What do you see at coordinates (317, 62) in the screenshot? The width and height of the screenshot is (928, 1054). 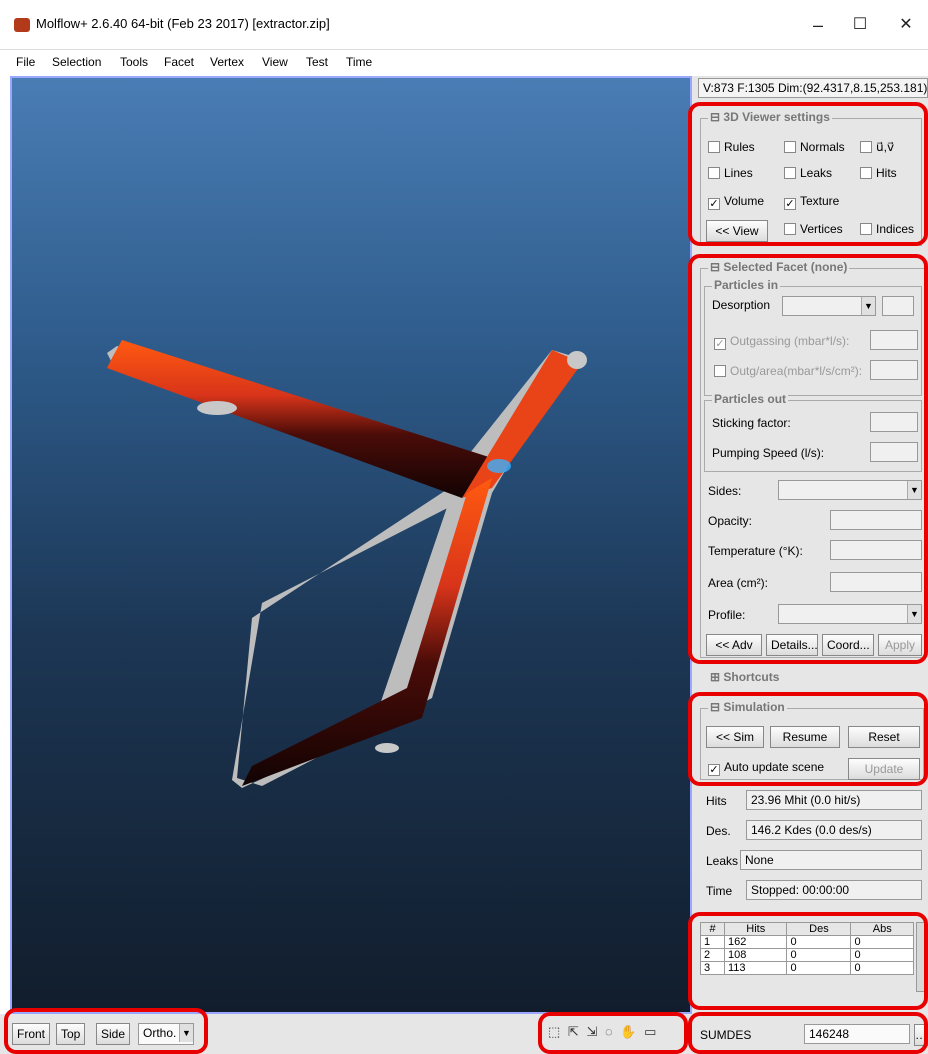 I see `menu-test: Test` at bounding box center [317, 62].